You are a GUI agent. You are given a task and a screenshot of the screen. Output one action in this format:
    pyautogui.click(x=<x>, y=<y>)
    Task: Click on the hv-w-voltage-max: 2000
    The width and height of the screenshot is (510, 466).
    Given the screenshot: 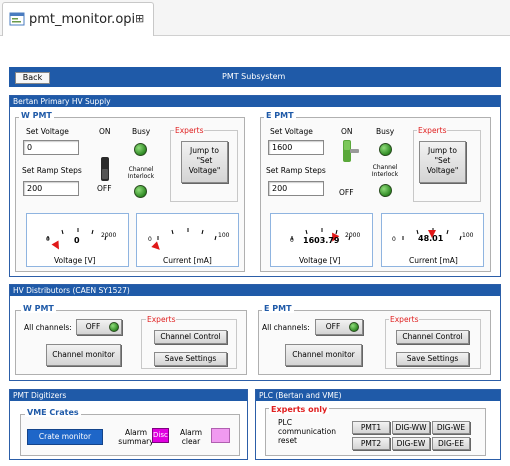 What is the action you would take?
    pyautogui.click(x=109, y=235)
    